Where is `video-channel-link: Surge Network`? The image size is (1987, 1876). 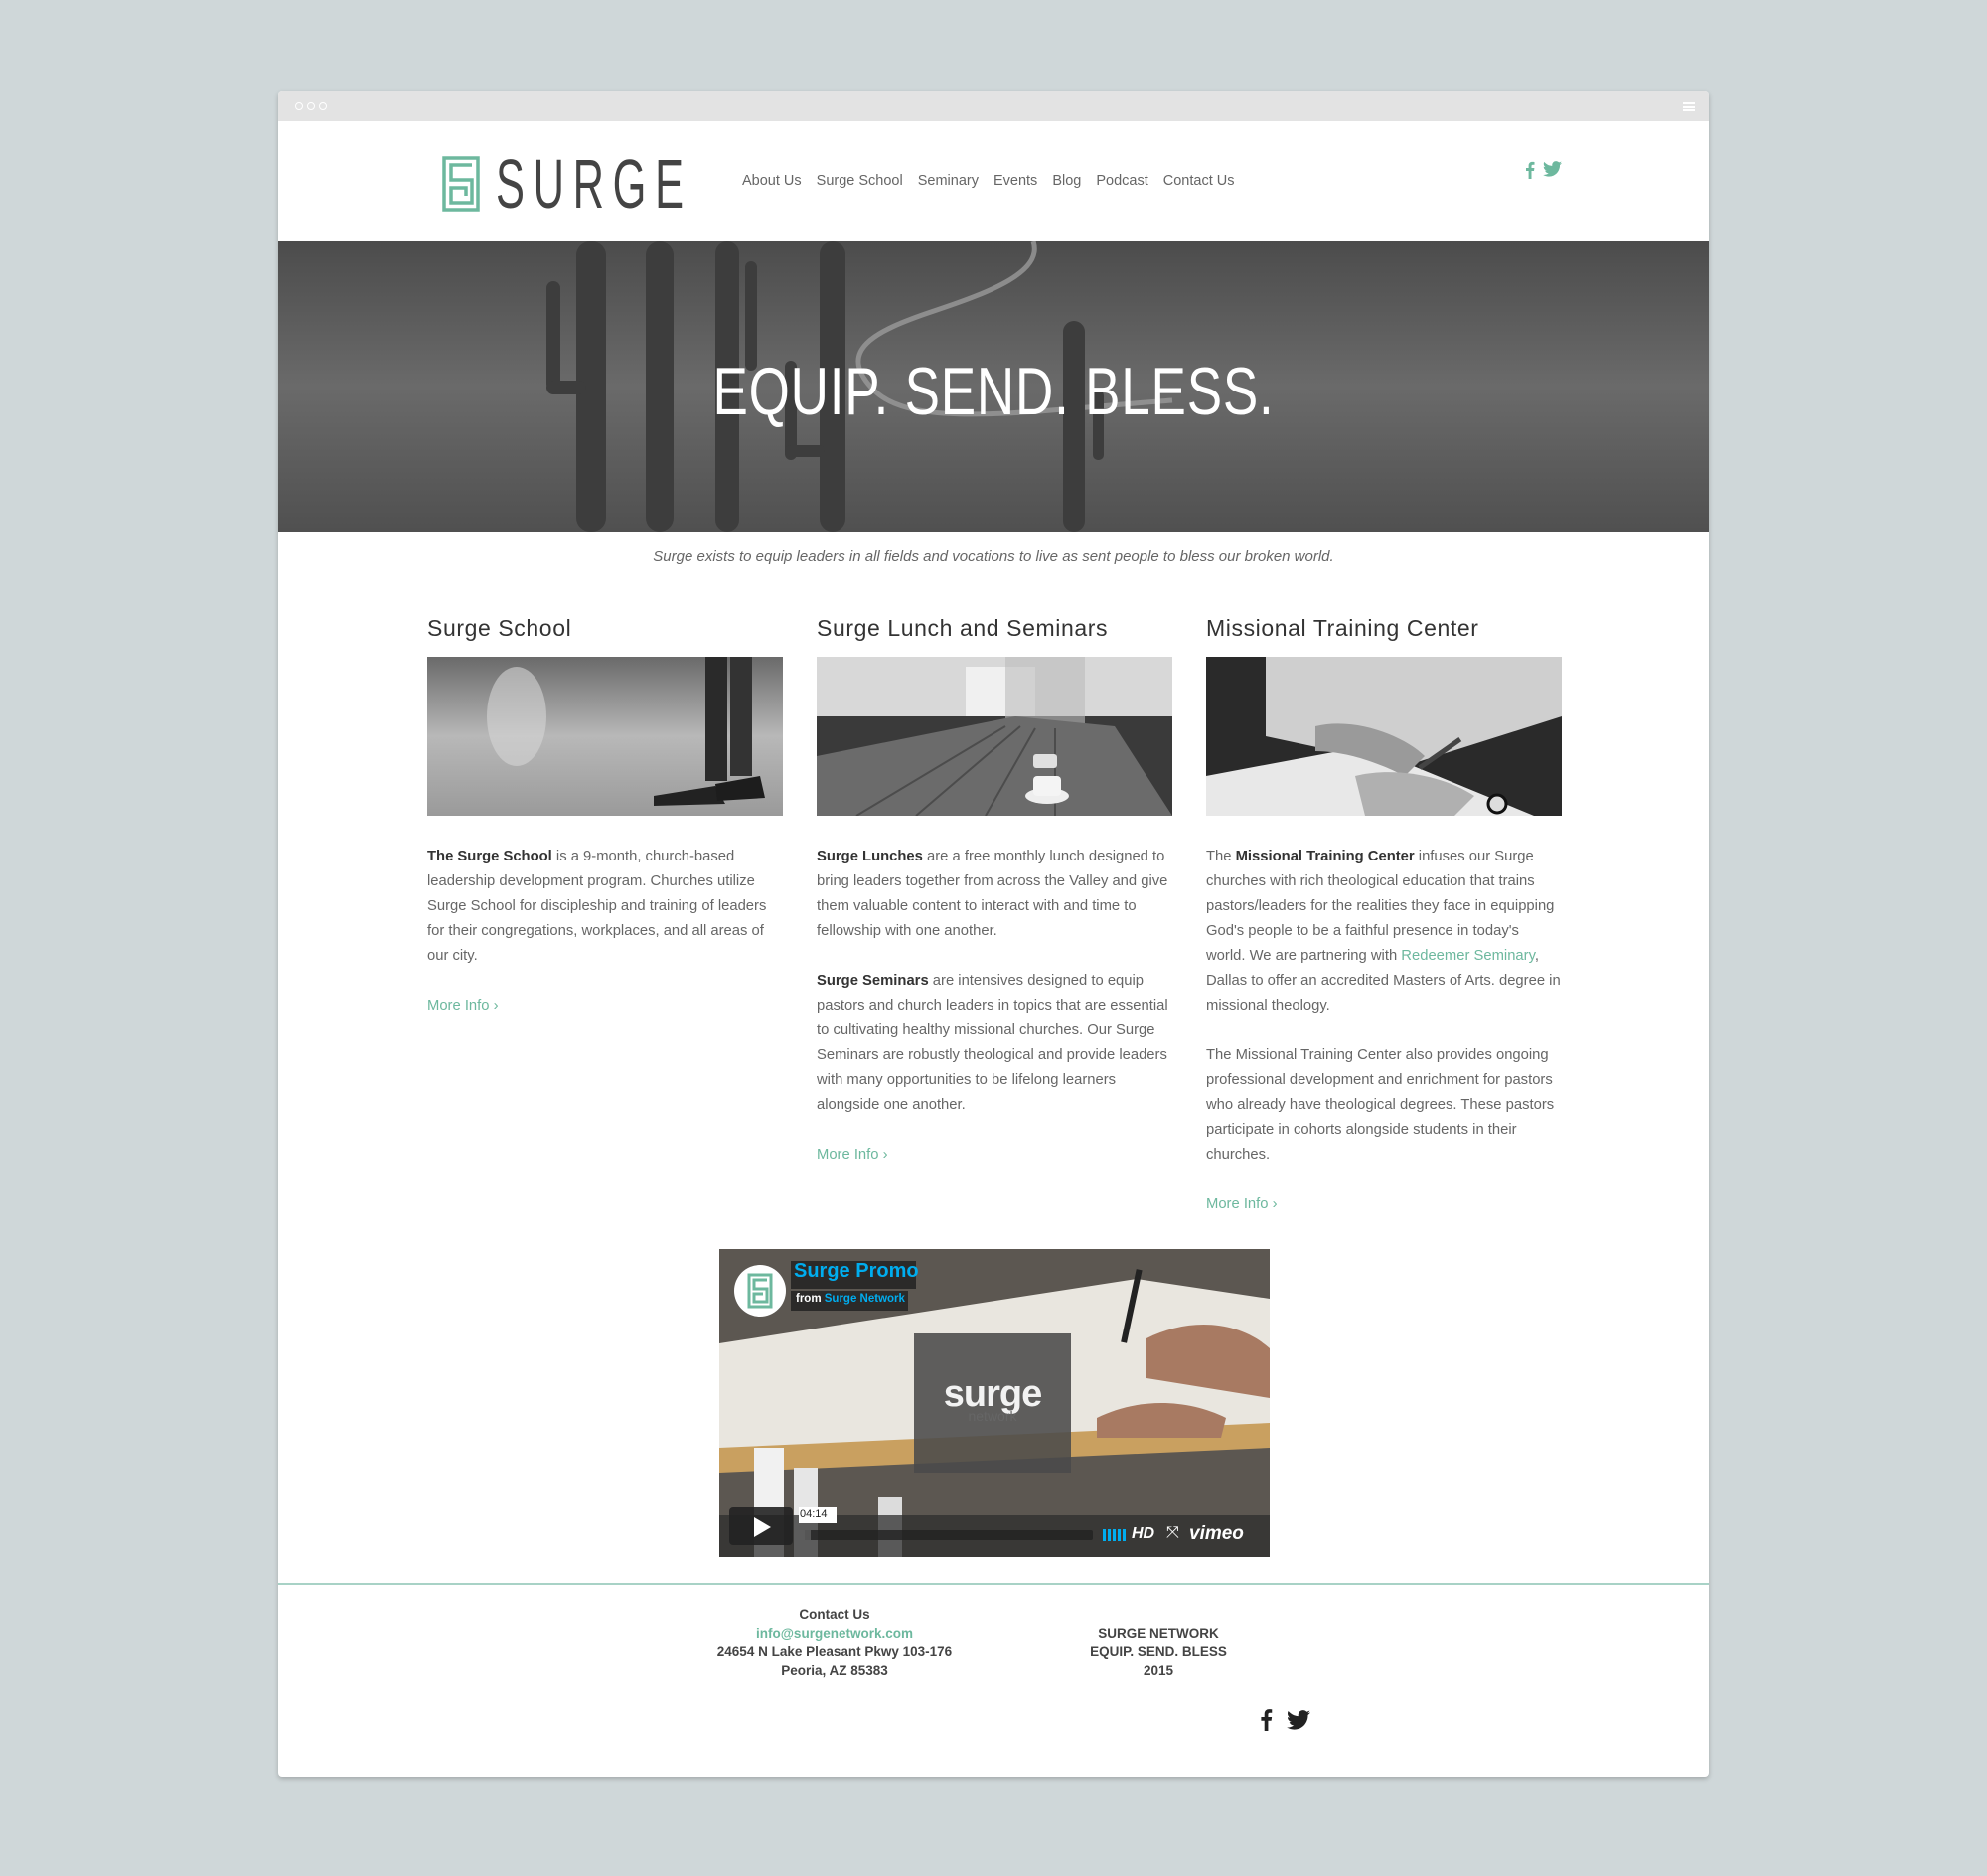 video-channel-link: Surge Network is located at coordinates (865, 1299).